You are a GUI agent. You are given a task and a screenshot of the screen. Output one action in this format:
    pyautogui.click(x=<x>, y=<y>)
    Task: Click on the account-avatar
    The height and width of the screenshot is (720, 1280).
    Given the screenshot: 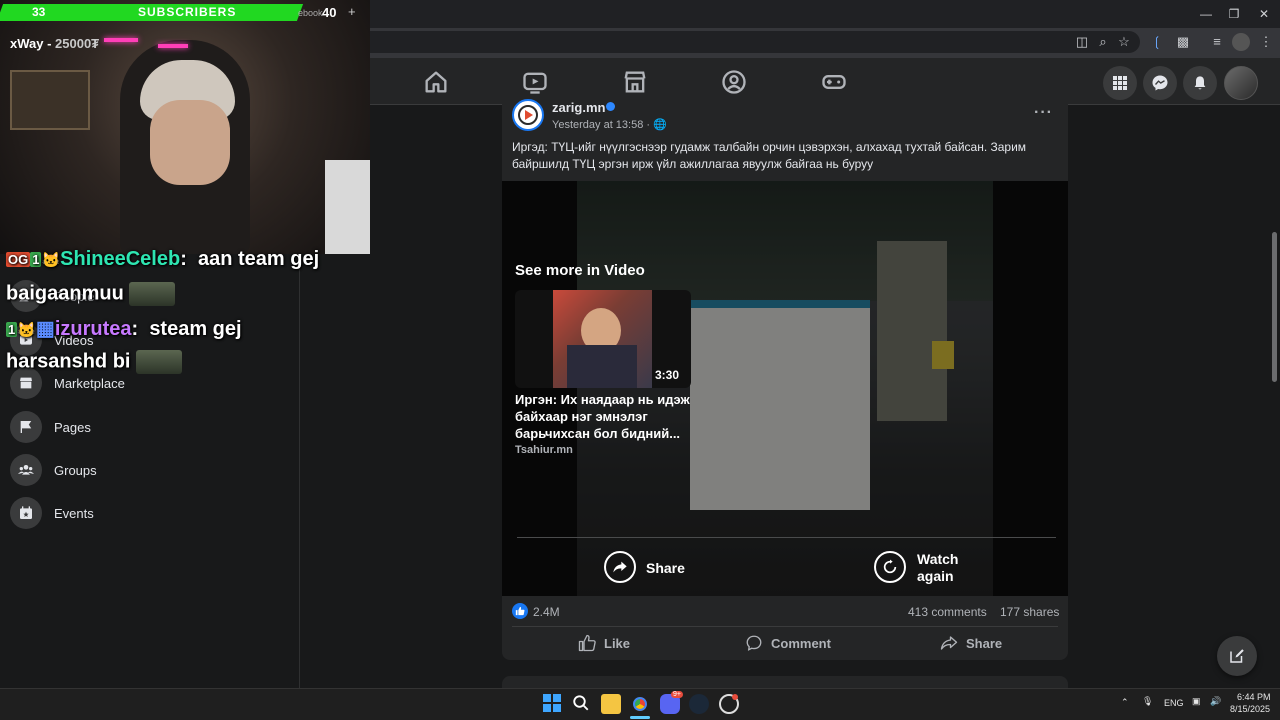 What is the action you would take?
    pyautogui.click(x=1241, y=83)
    